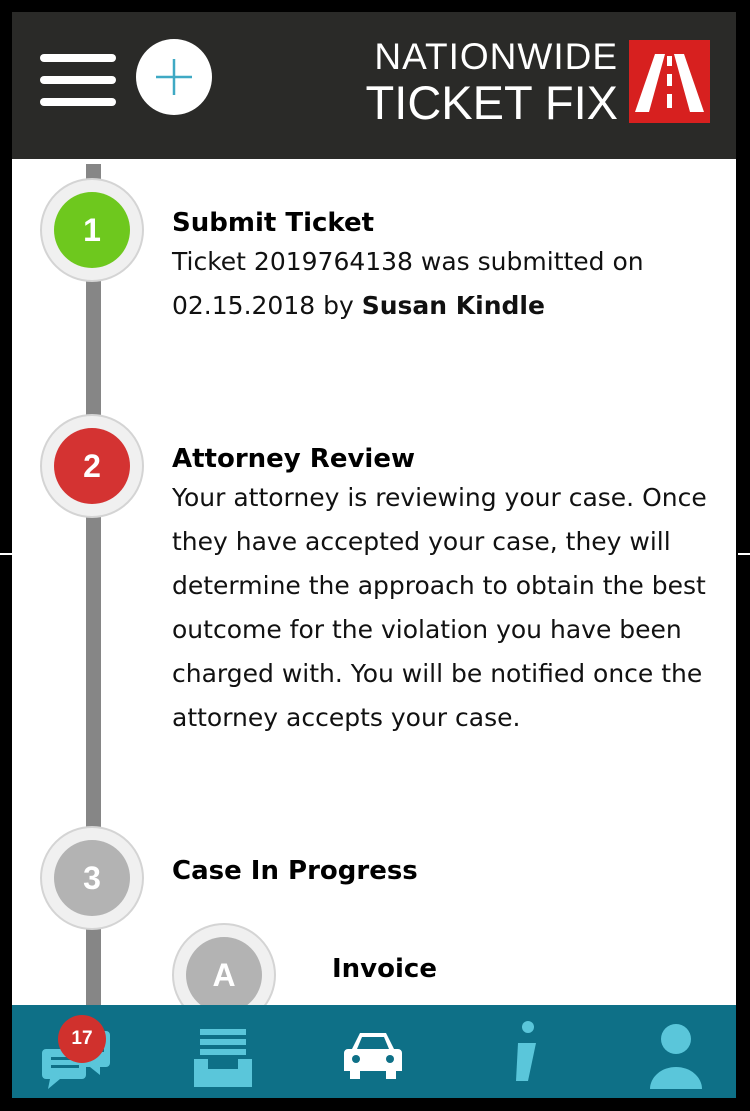 This screenshot has height=1111, width=750. I want to click on road-icon, so click(669, 81).